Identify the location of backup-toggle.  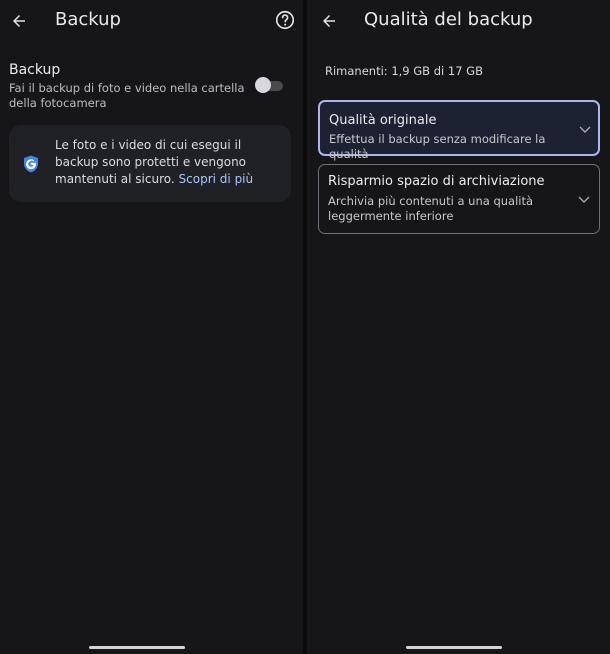
(269, 86).